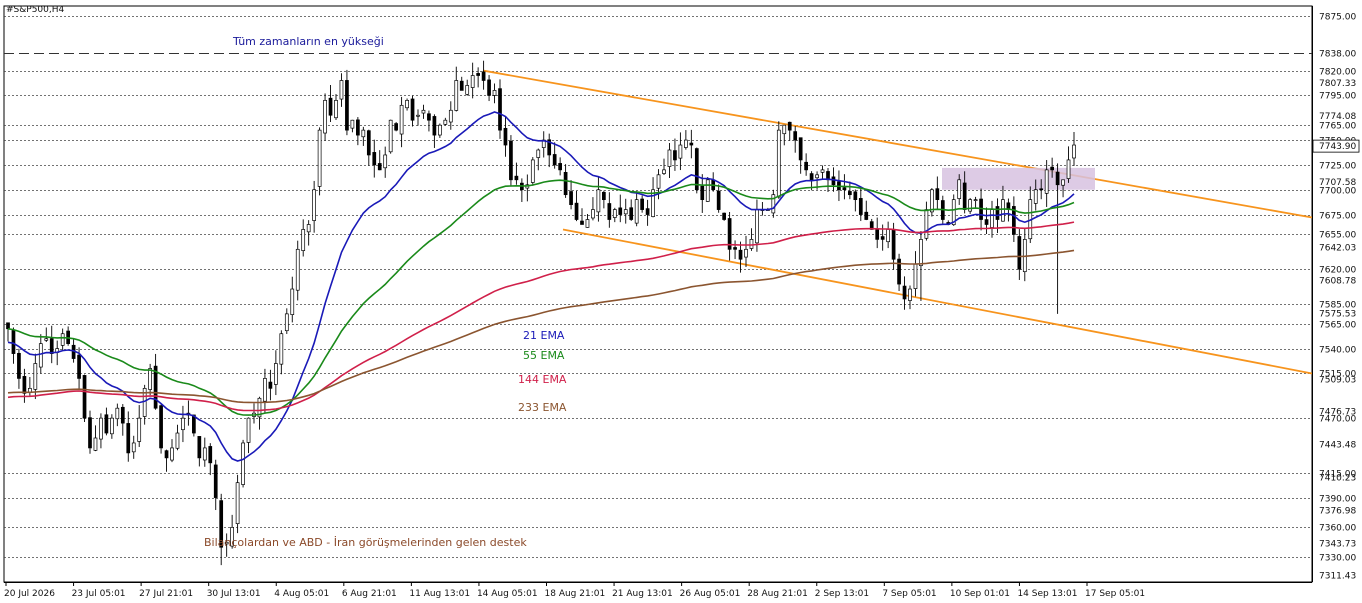  What do you see at coordinates (35, 10) in the screenshot?
I see `symbol-label: #S&P500,H4` at bounding box center [35, 10].